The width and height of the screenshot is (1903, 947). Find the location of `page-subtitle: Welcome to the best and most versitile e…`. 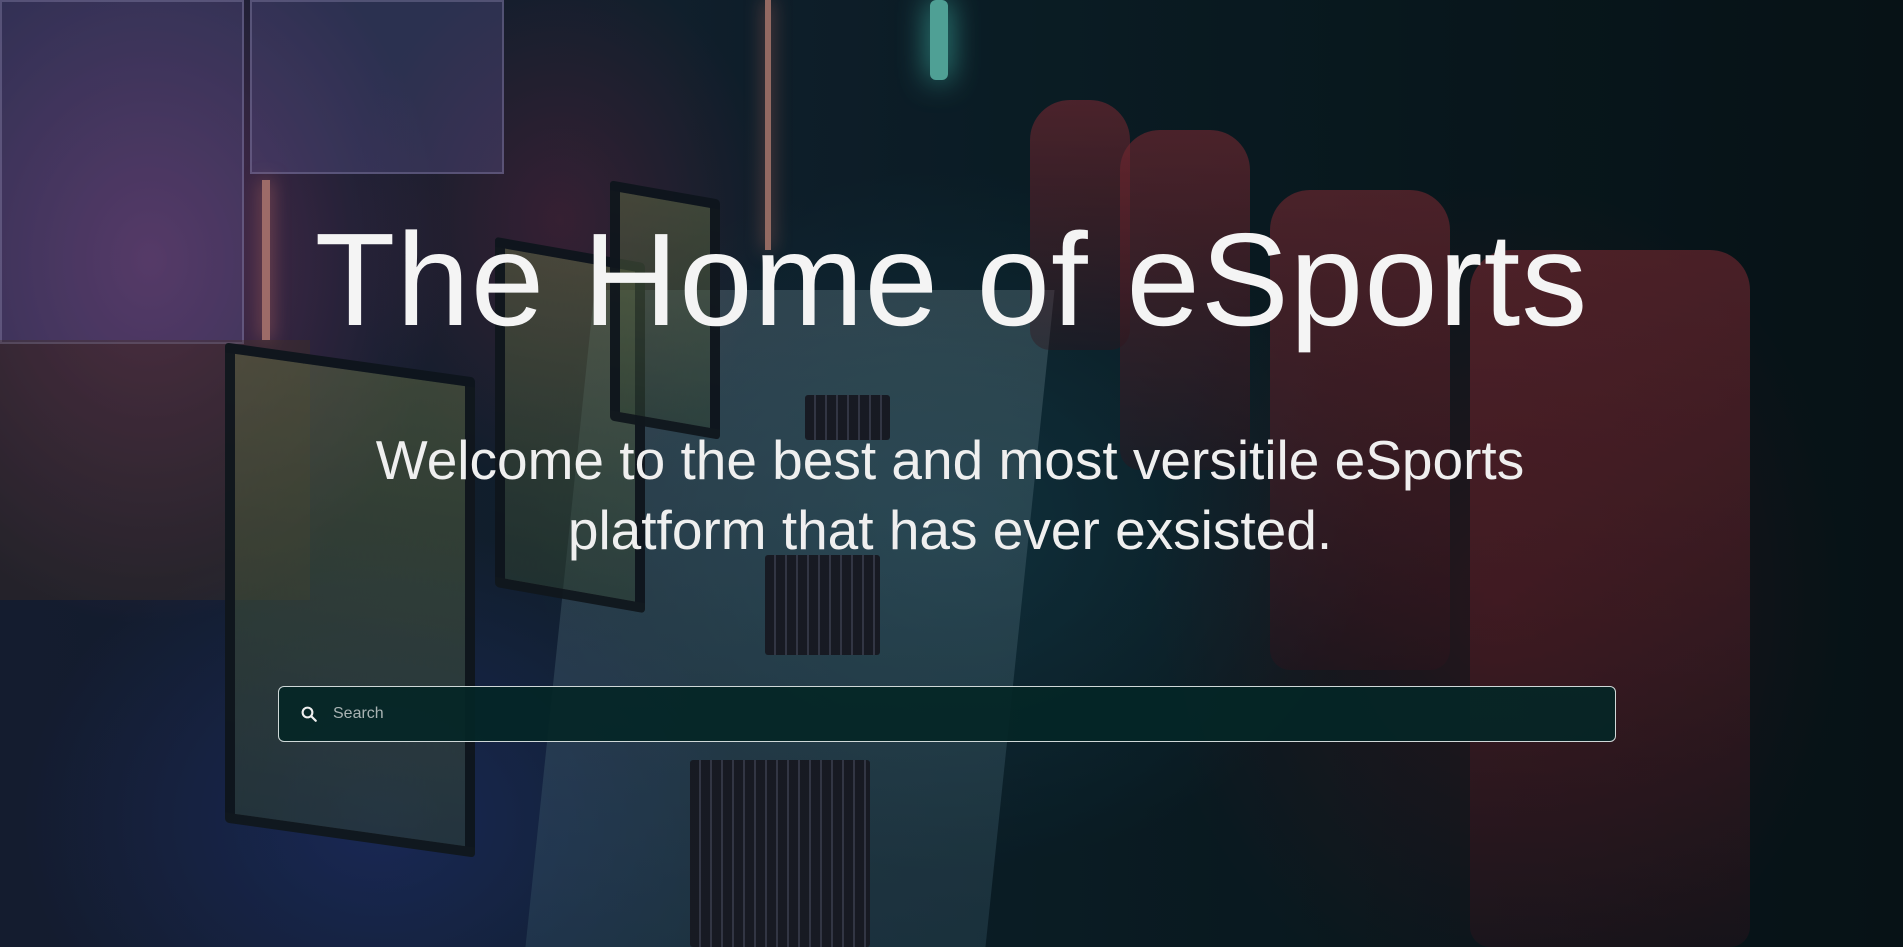

page-subtitle: Welcome to the best and most versitile e… is located at coordinates (950, 495).